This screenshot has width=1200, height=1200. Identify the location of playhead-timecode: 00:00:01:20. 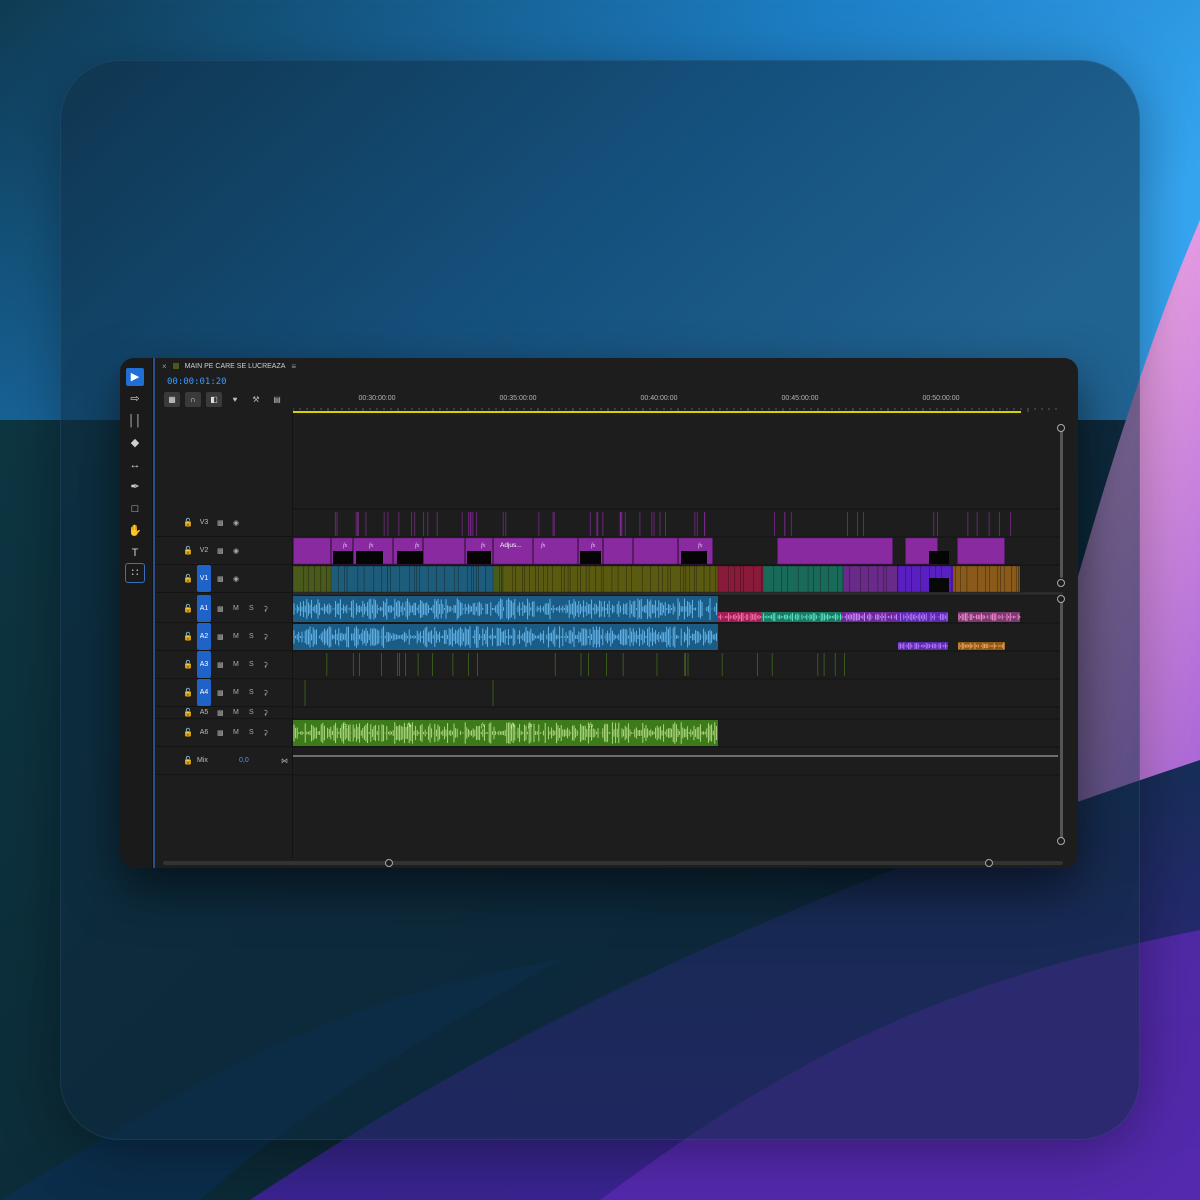
(197, 382).